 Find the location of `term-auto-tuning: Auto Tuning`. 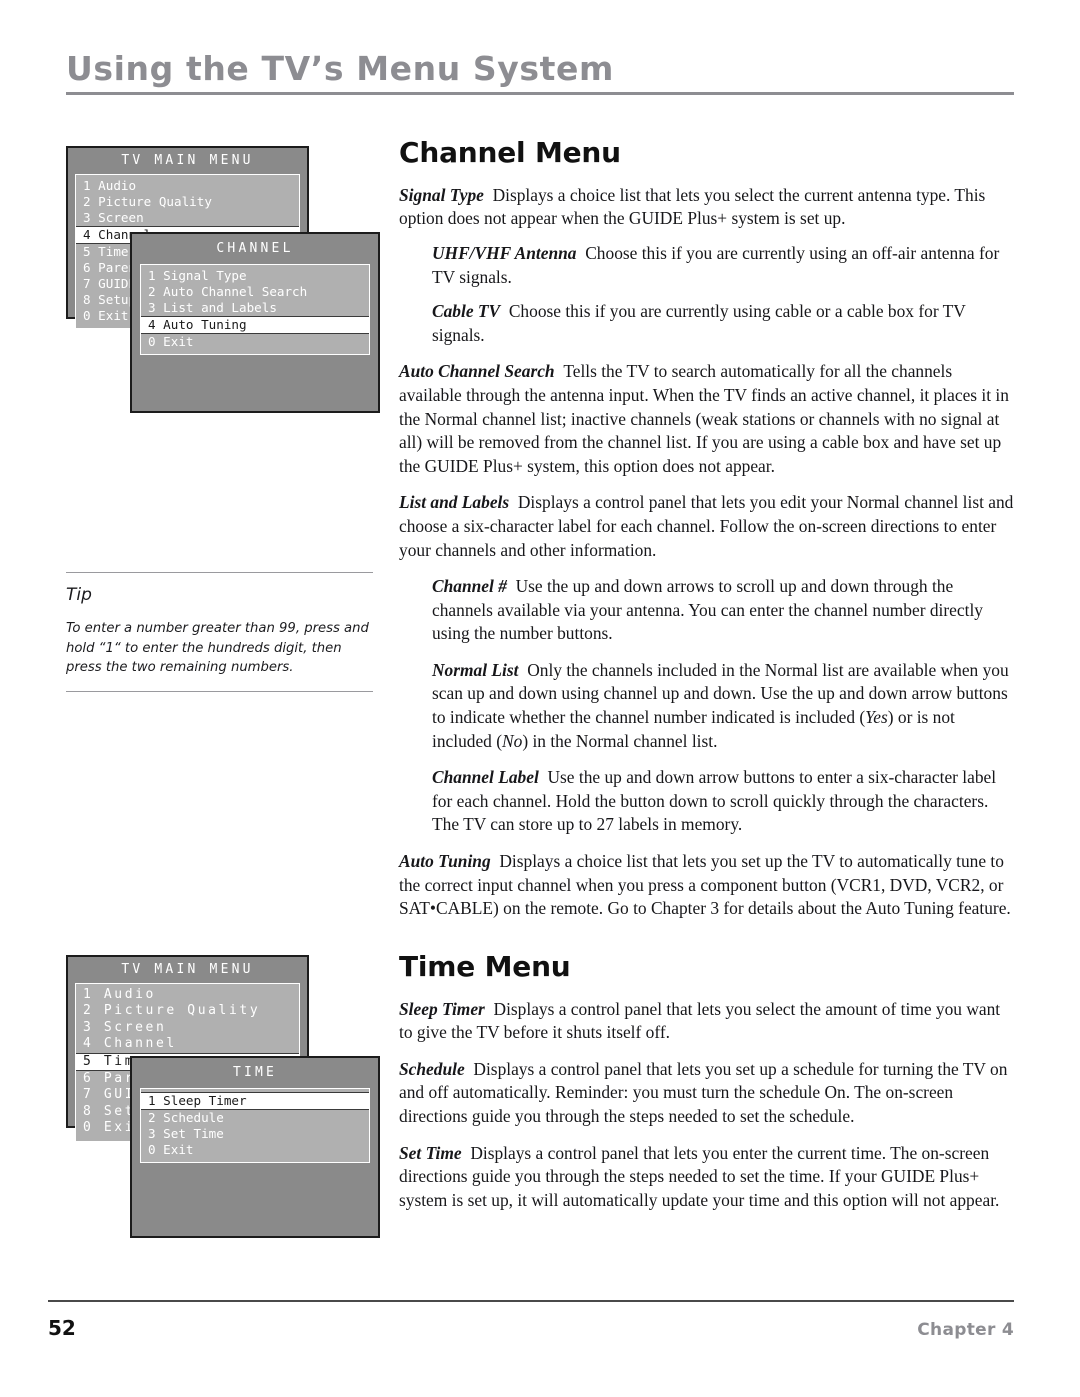

term-auto-tuning: Auto Tuning is located at coordinates (445, 861).